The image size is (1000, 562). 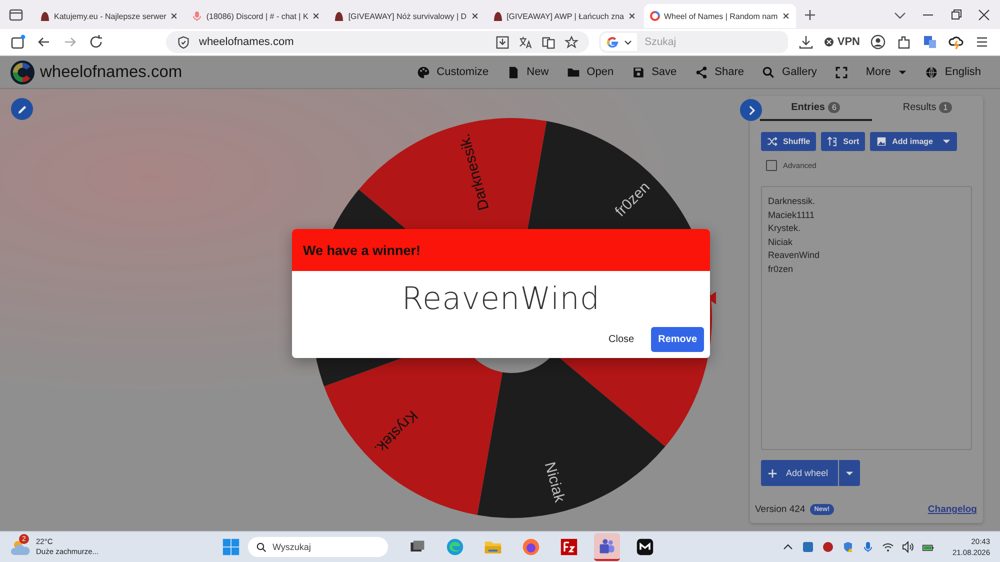 I want to click on fullscreen-icon, so click(x=841, y=72).